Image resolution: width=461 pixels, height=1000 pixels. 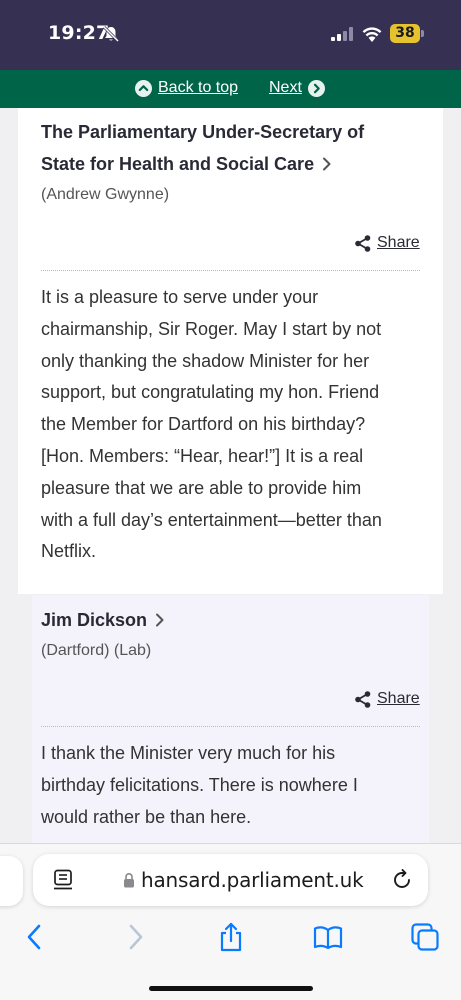 I want to click on battery-indicator: 38, so click(x=407, y=33).